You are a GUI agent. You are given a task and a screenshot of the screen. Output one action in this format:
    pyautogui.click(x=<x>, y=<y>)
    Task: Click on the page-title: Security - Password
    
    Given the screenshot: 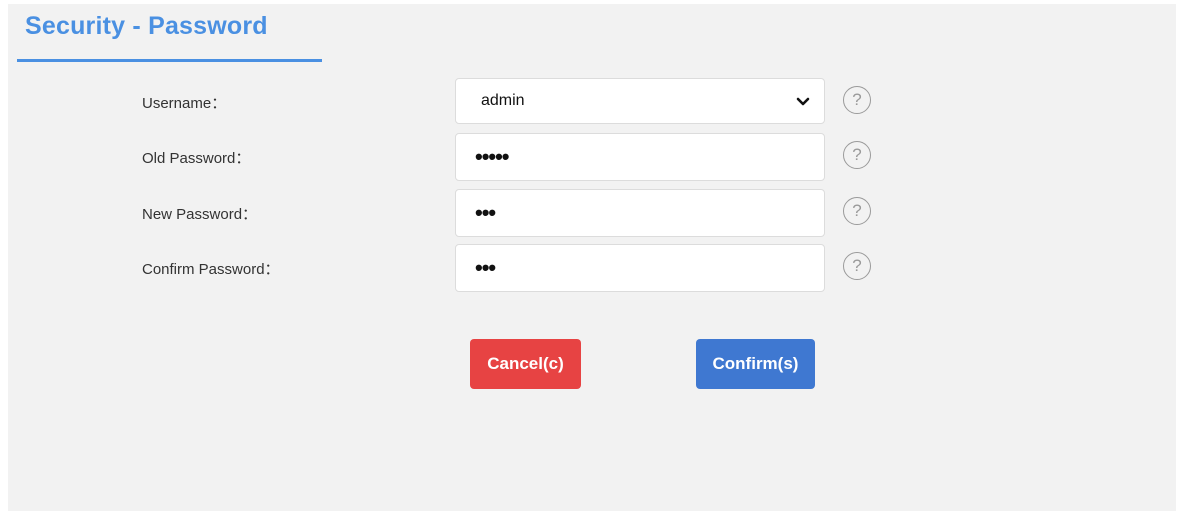 What is the action you would take?
    pyautogui.click(x=146, y=26)
    